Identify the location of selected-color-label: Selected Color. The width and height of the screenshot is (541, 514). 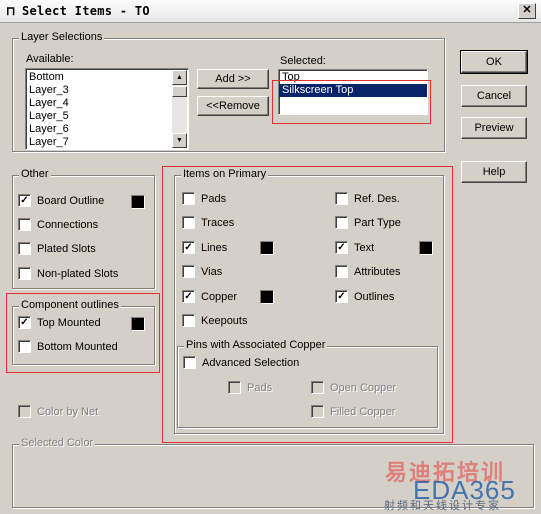
(57, 443).